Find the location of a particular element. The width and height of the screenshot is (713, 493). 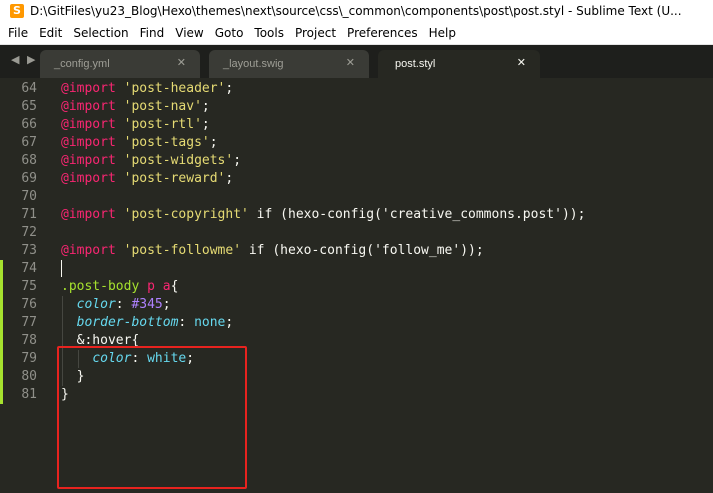

sublime-text-app-icon: S is located at coordinates (17, 11).